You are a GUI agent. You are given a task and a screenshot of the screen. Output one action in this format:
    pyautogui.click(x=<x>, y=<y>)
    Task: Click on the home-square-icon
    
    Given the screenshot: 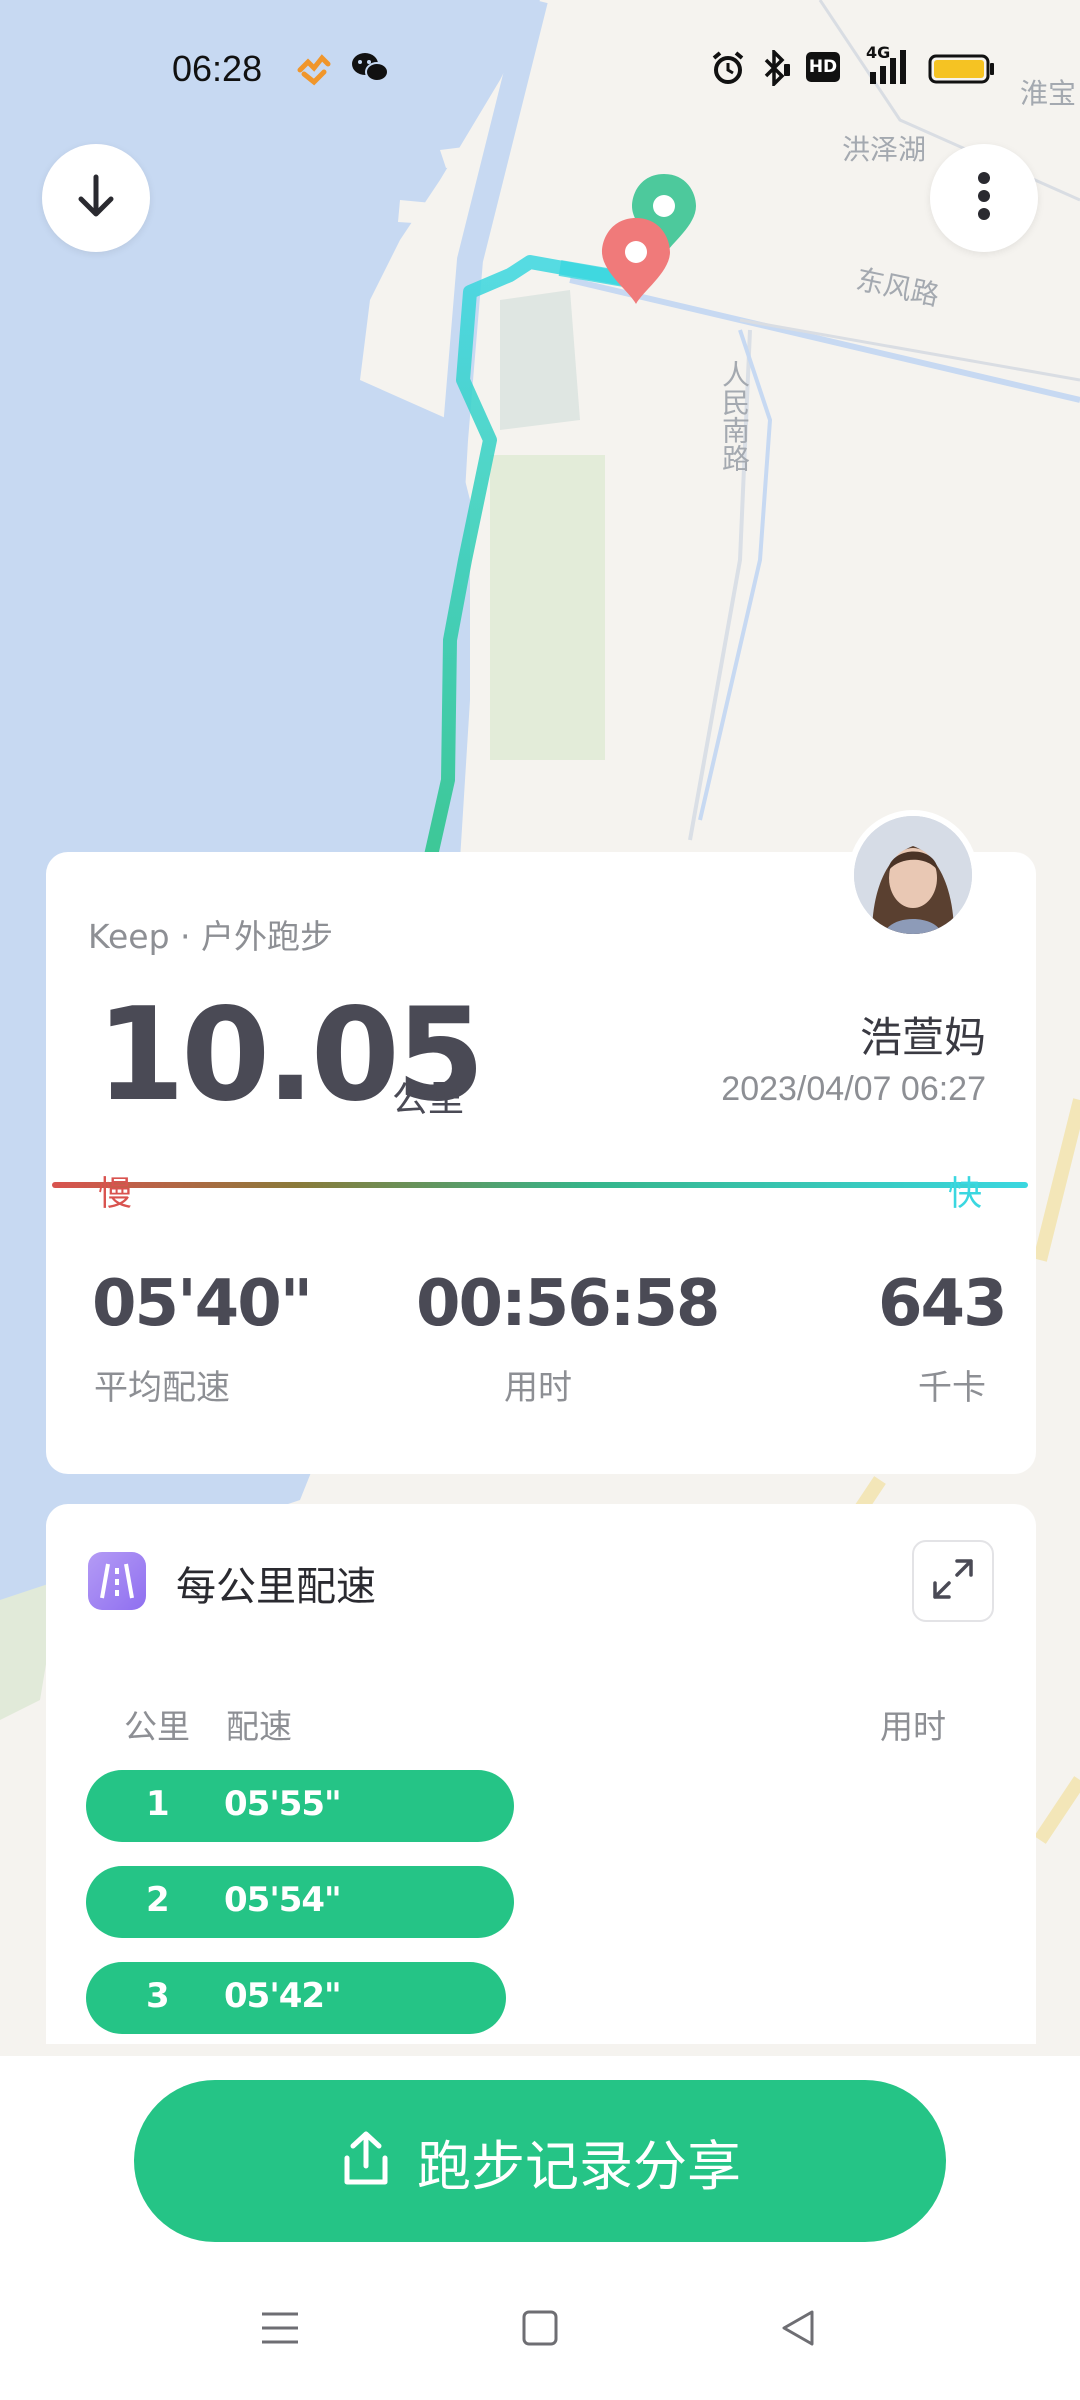 What is the action you would take?
    pyautogui.click(x=540, y=2330)
    